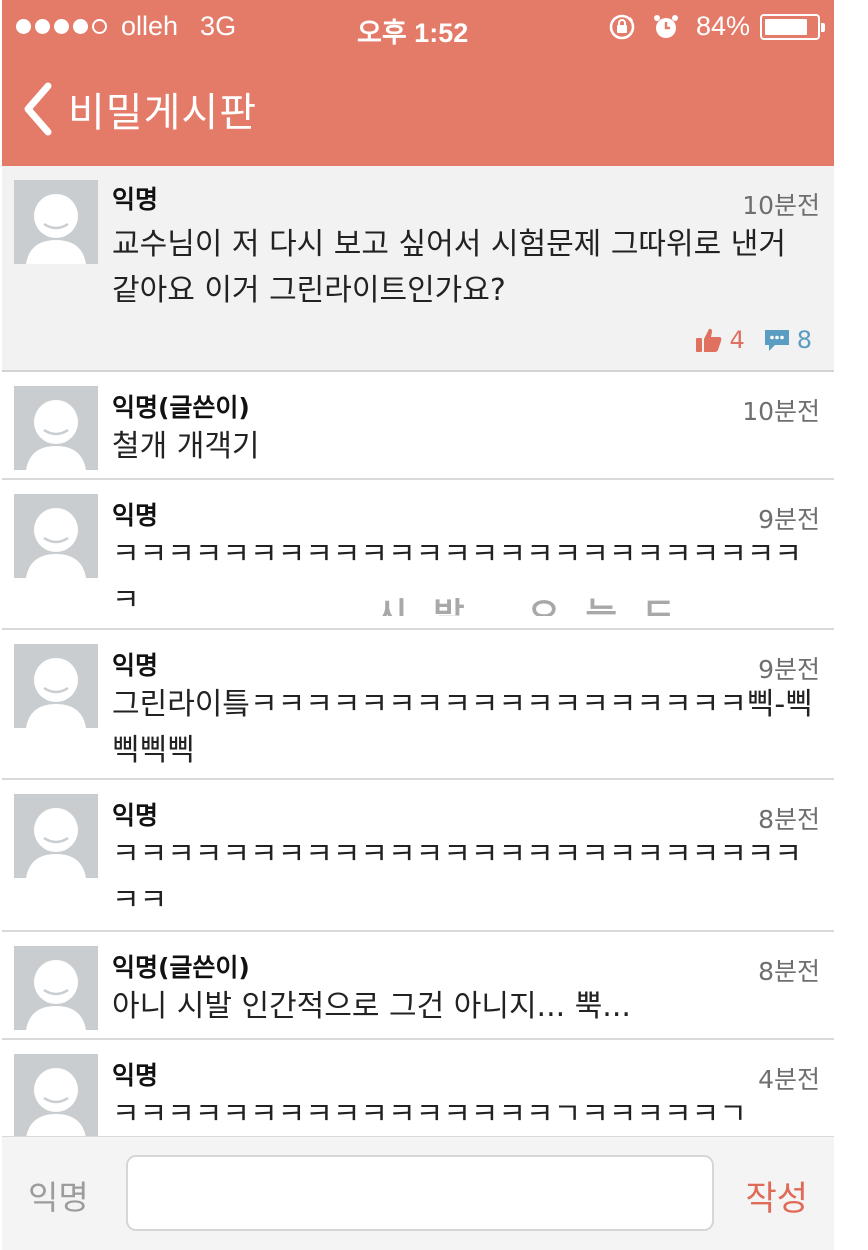 This screenshot has height=1250, width=868. I want to click on back-button: 비밀게시판, so click(138, 109).